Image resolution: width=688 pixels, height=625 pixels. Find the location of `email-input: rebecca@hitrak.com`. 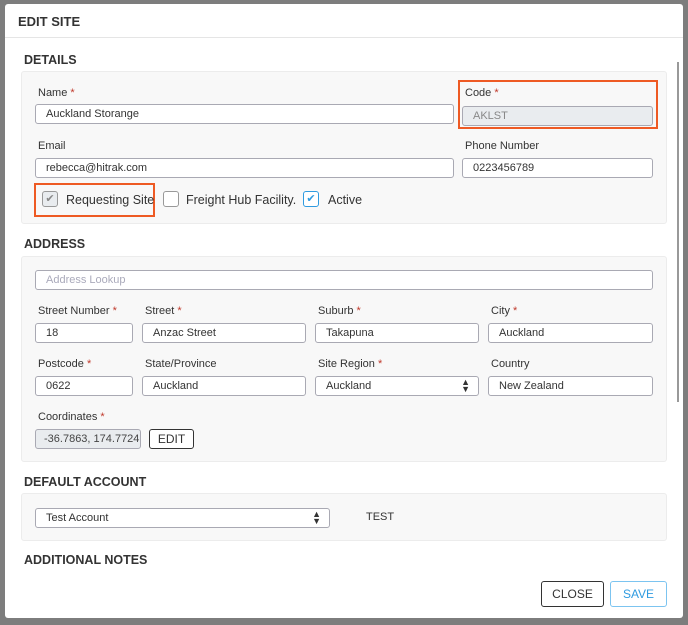

email-input: rebecca@hitrak.com is located at coordinates (244, 168).